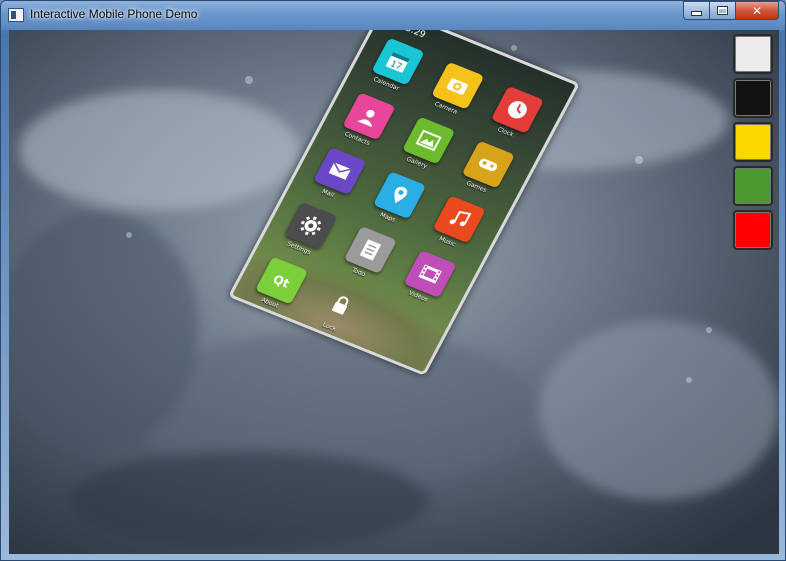  I want to click on app-about: Qt About, so click(279, 285).